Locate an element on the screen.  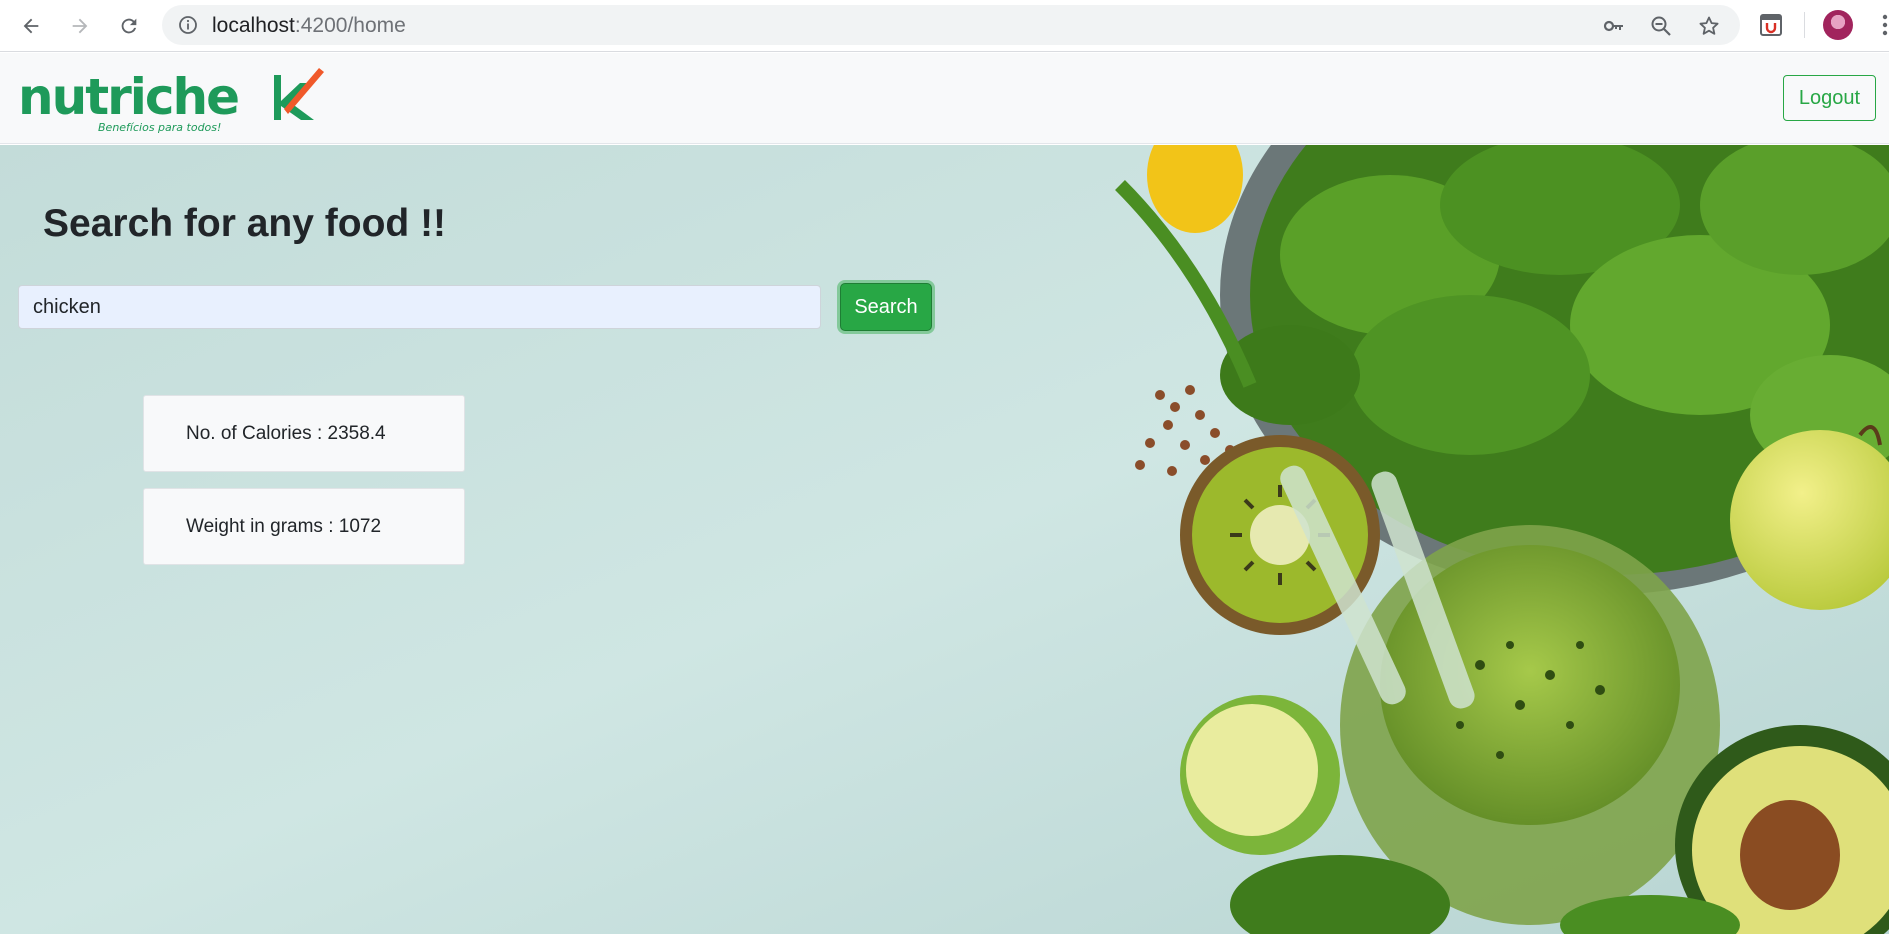
star-icon is located at coordinates (1709, 26).